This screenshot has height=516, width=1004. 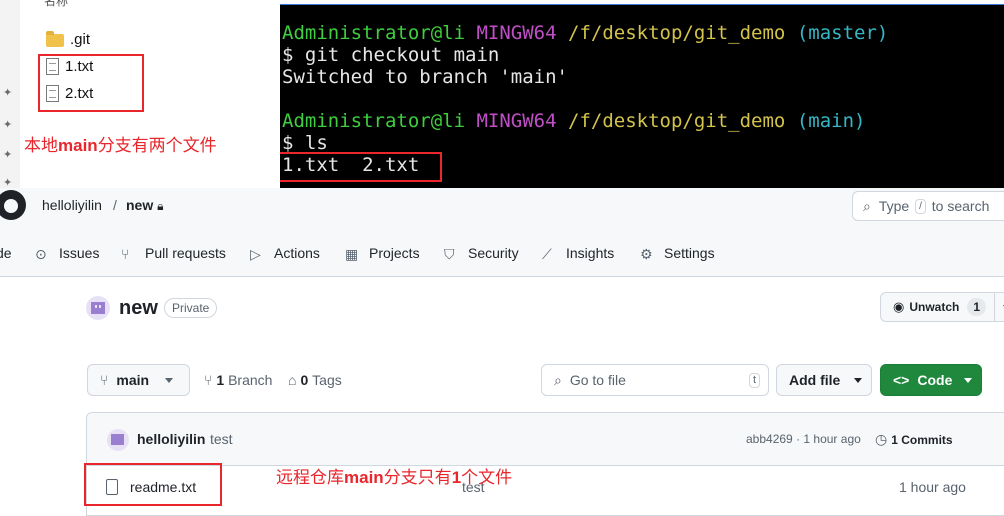 What do you see at coordinates (545, 490) in the screenshot?
I see `file-row: readme.txt test 1 hour ago` at bounding box center [545, 490].